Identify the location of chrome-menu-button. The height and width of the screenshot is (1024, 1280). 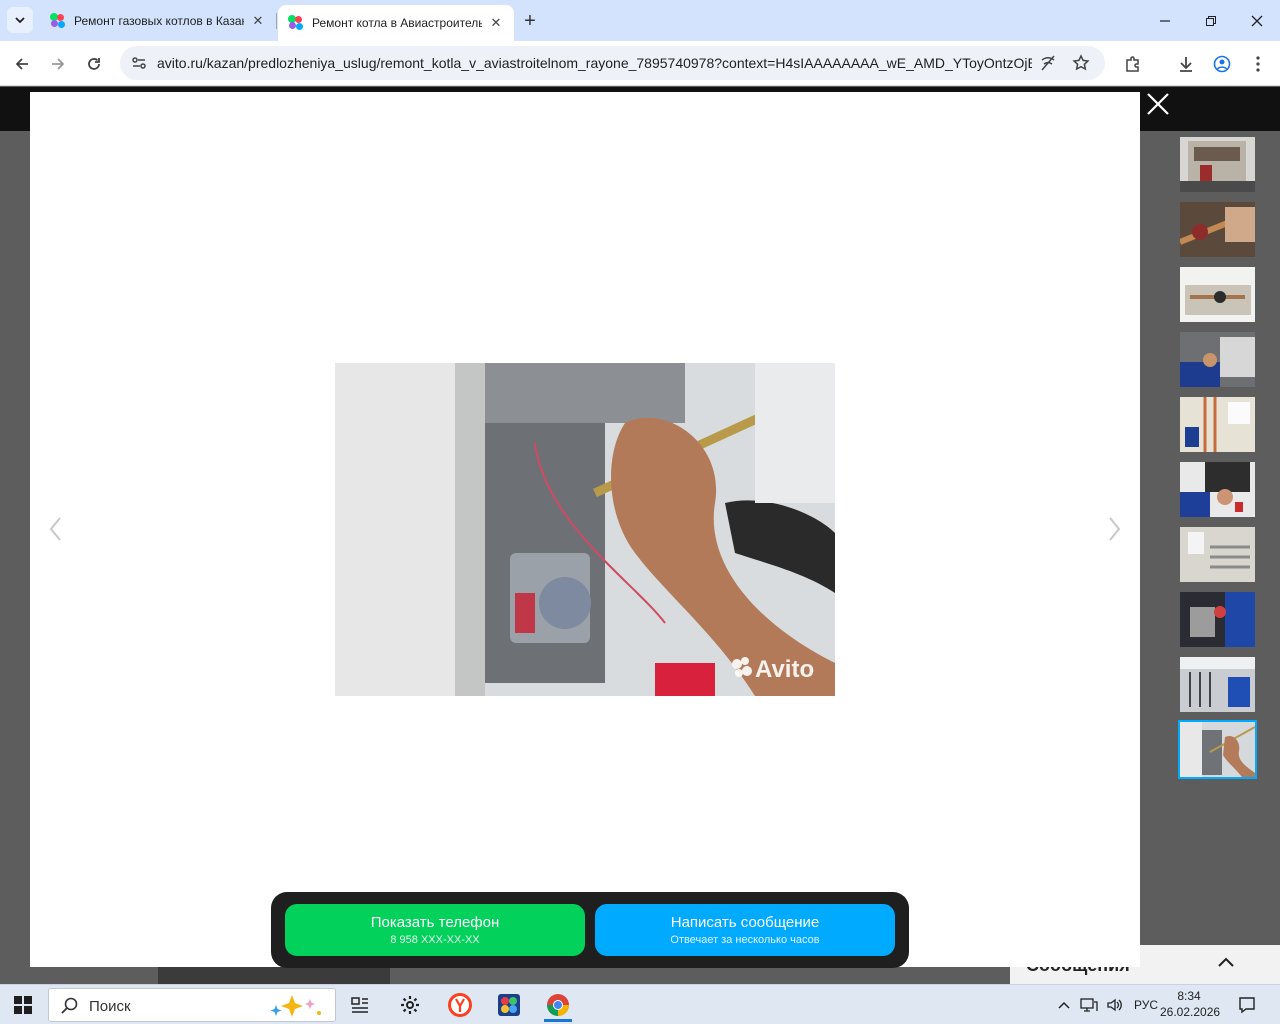
(1258, 64).